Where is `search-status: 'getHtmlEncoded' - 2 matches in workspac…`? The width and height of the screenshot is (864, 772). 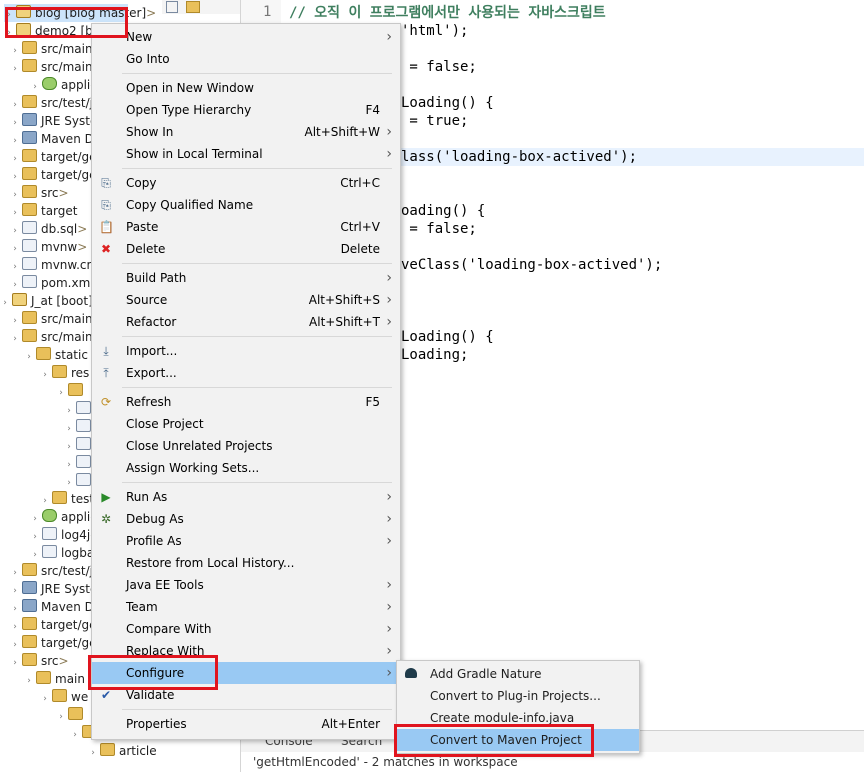
search-status: 'getHtmlEncoded' - 2 matches in workspac… is located at coordinates (385, 762).